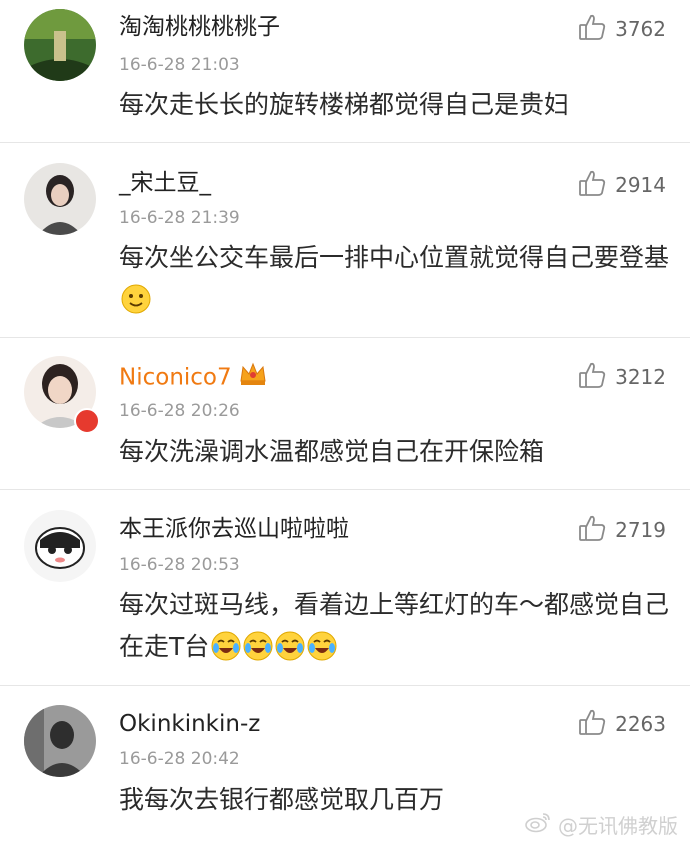 The image size is (690, 845). Describe the element at coordinates (179, 565) in the screenshot. I see `timestamp: 16-6-28 20:53` at that location.